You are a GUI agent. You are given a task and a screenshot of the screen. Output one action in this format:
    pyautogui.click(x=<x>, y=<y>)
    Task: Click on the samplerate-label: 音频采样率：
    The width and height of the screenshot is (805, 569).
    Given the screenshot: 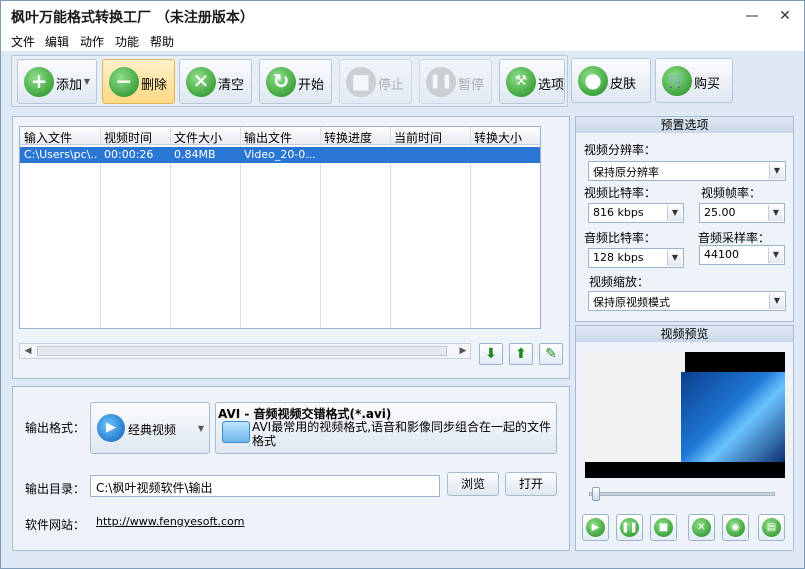 What is the action you would take?
    pyautogui.click(x=734, y=238)
    